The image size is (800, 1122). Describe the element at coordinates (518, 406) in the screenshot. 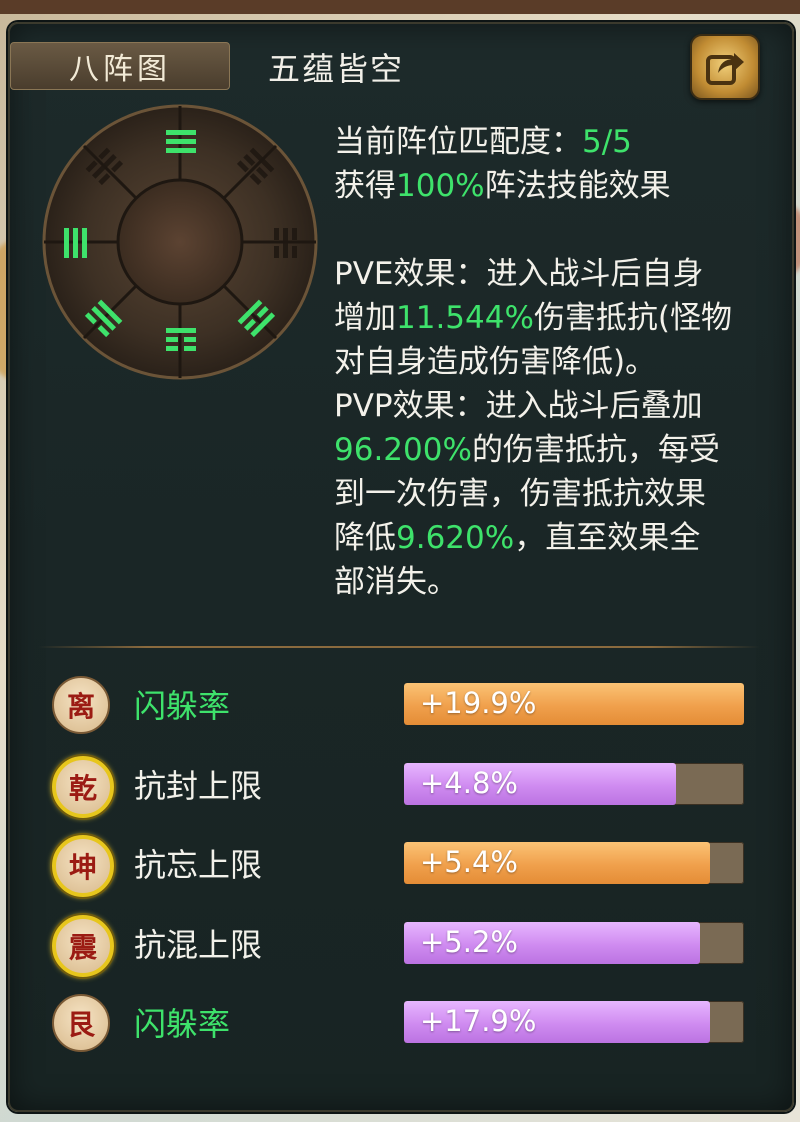

I see `pvp-line-1: PVP效果：进入战斗后叠加` at that location.